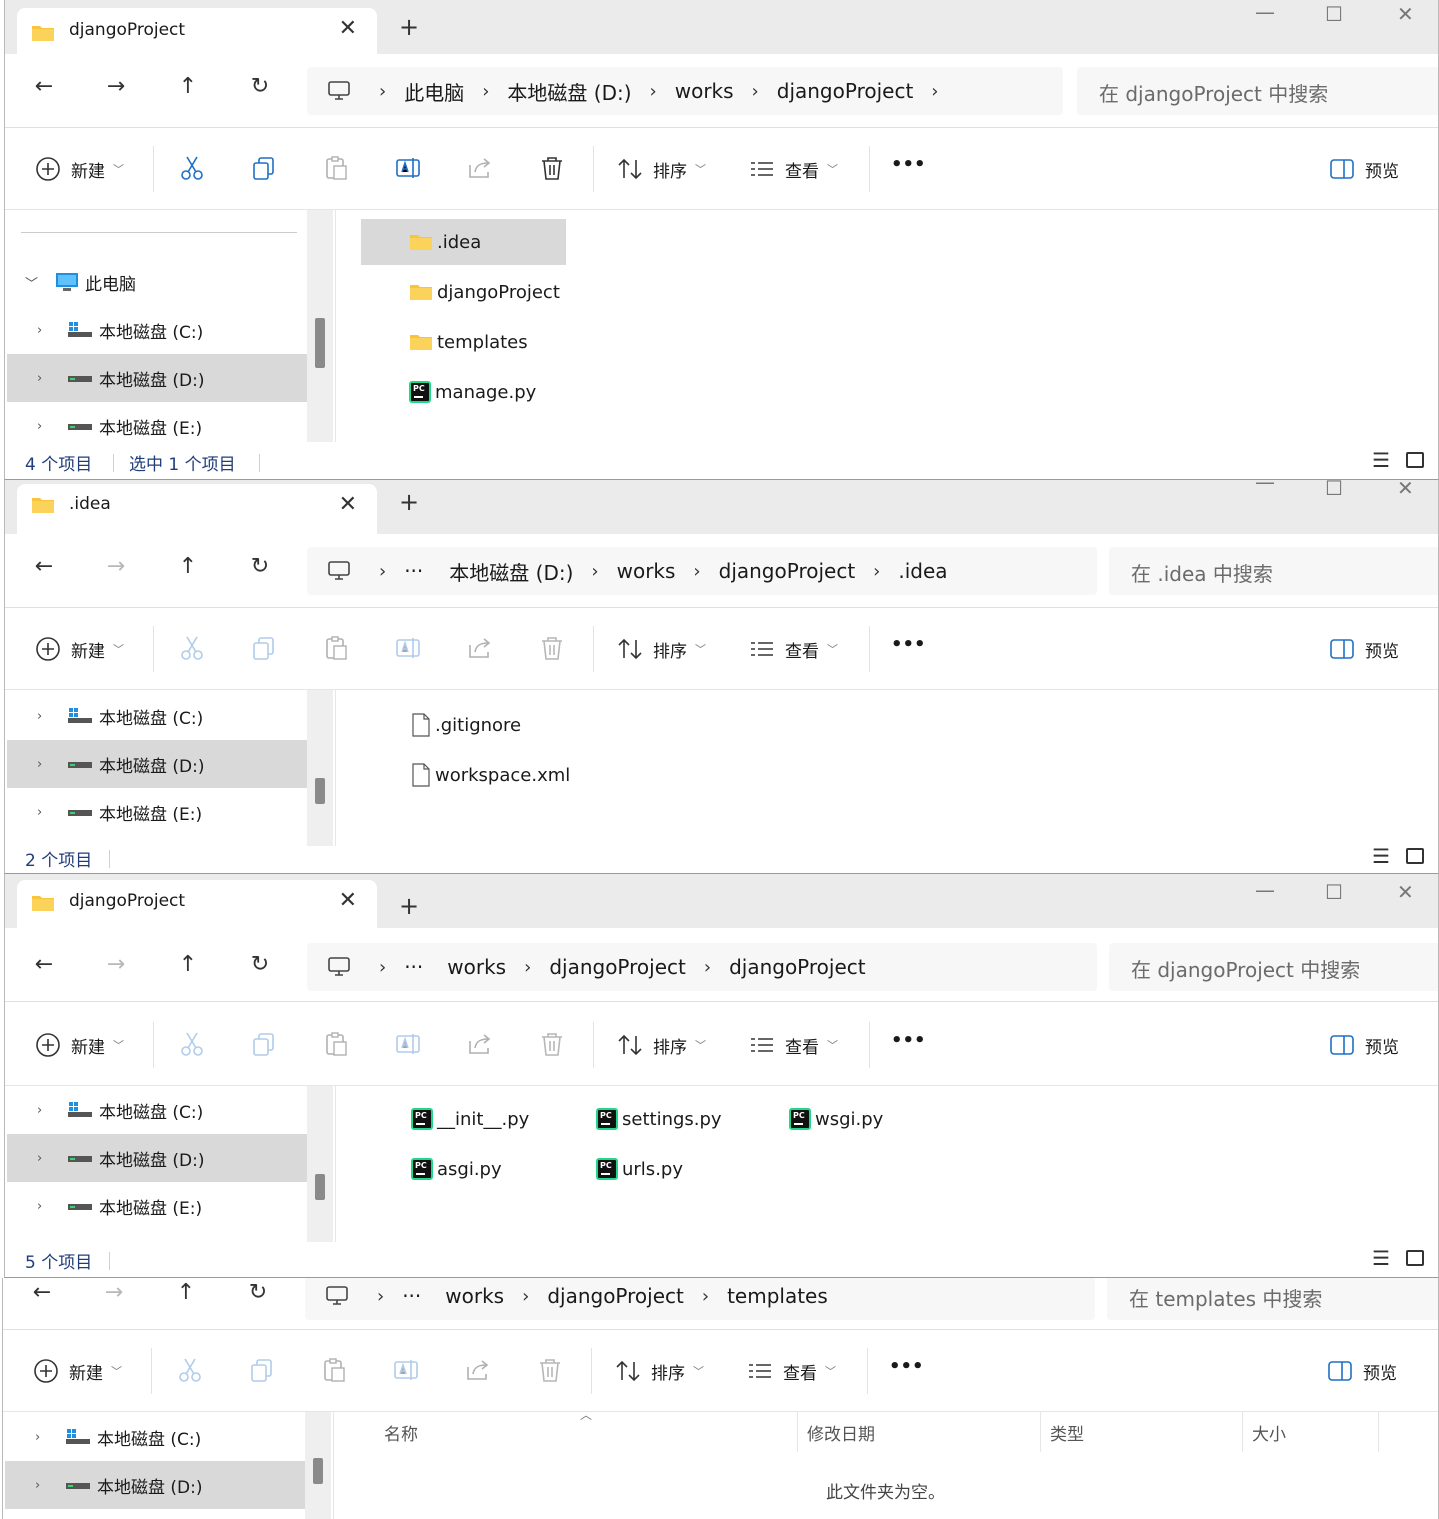  I want to click on file-item-urls-py: PC urls.py, so click(639, 1169).